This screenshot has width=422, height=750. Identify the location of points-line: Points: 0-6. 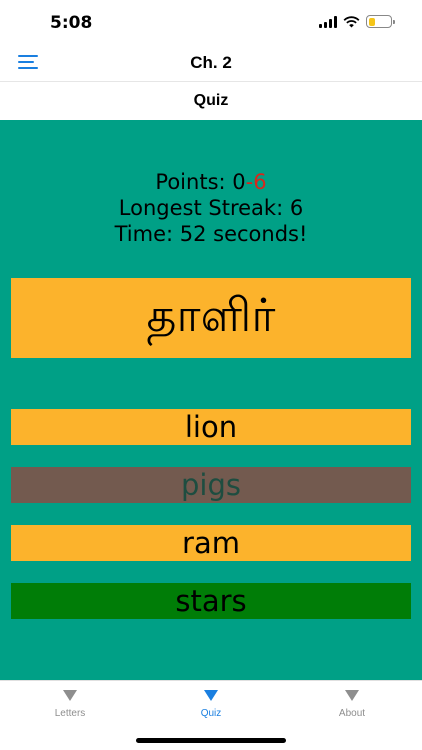
(211, 182).